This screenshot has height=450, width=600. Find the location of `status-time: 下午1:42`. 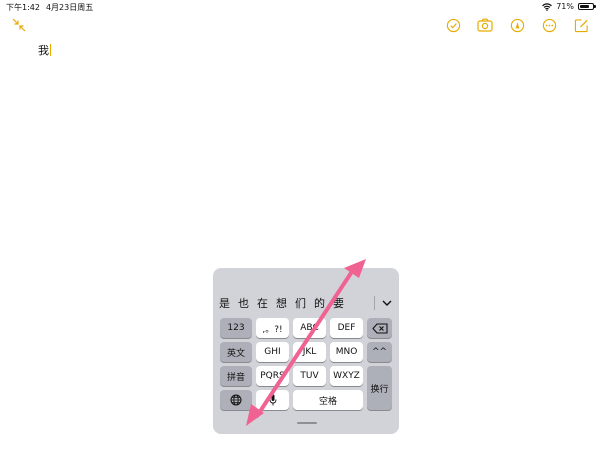

status-time: 下午1:42 is located at coordinates (23, 7).